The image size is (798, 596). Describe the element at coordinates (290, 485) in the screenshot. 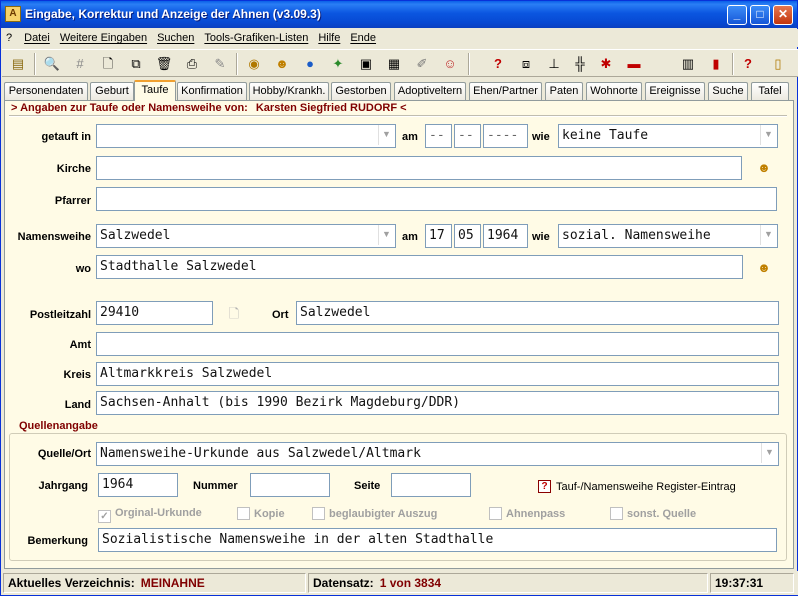

I see `nummer-field` at that location.